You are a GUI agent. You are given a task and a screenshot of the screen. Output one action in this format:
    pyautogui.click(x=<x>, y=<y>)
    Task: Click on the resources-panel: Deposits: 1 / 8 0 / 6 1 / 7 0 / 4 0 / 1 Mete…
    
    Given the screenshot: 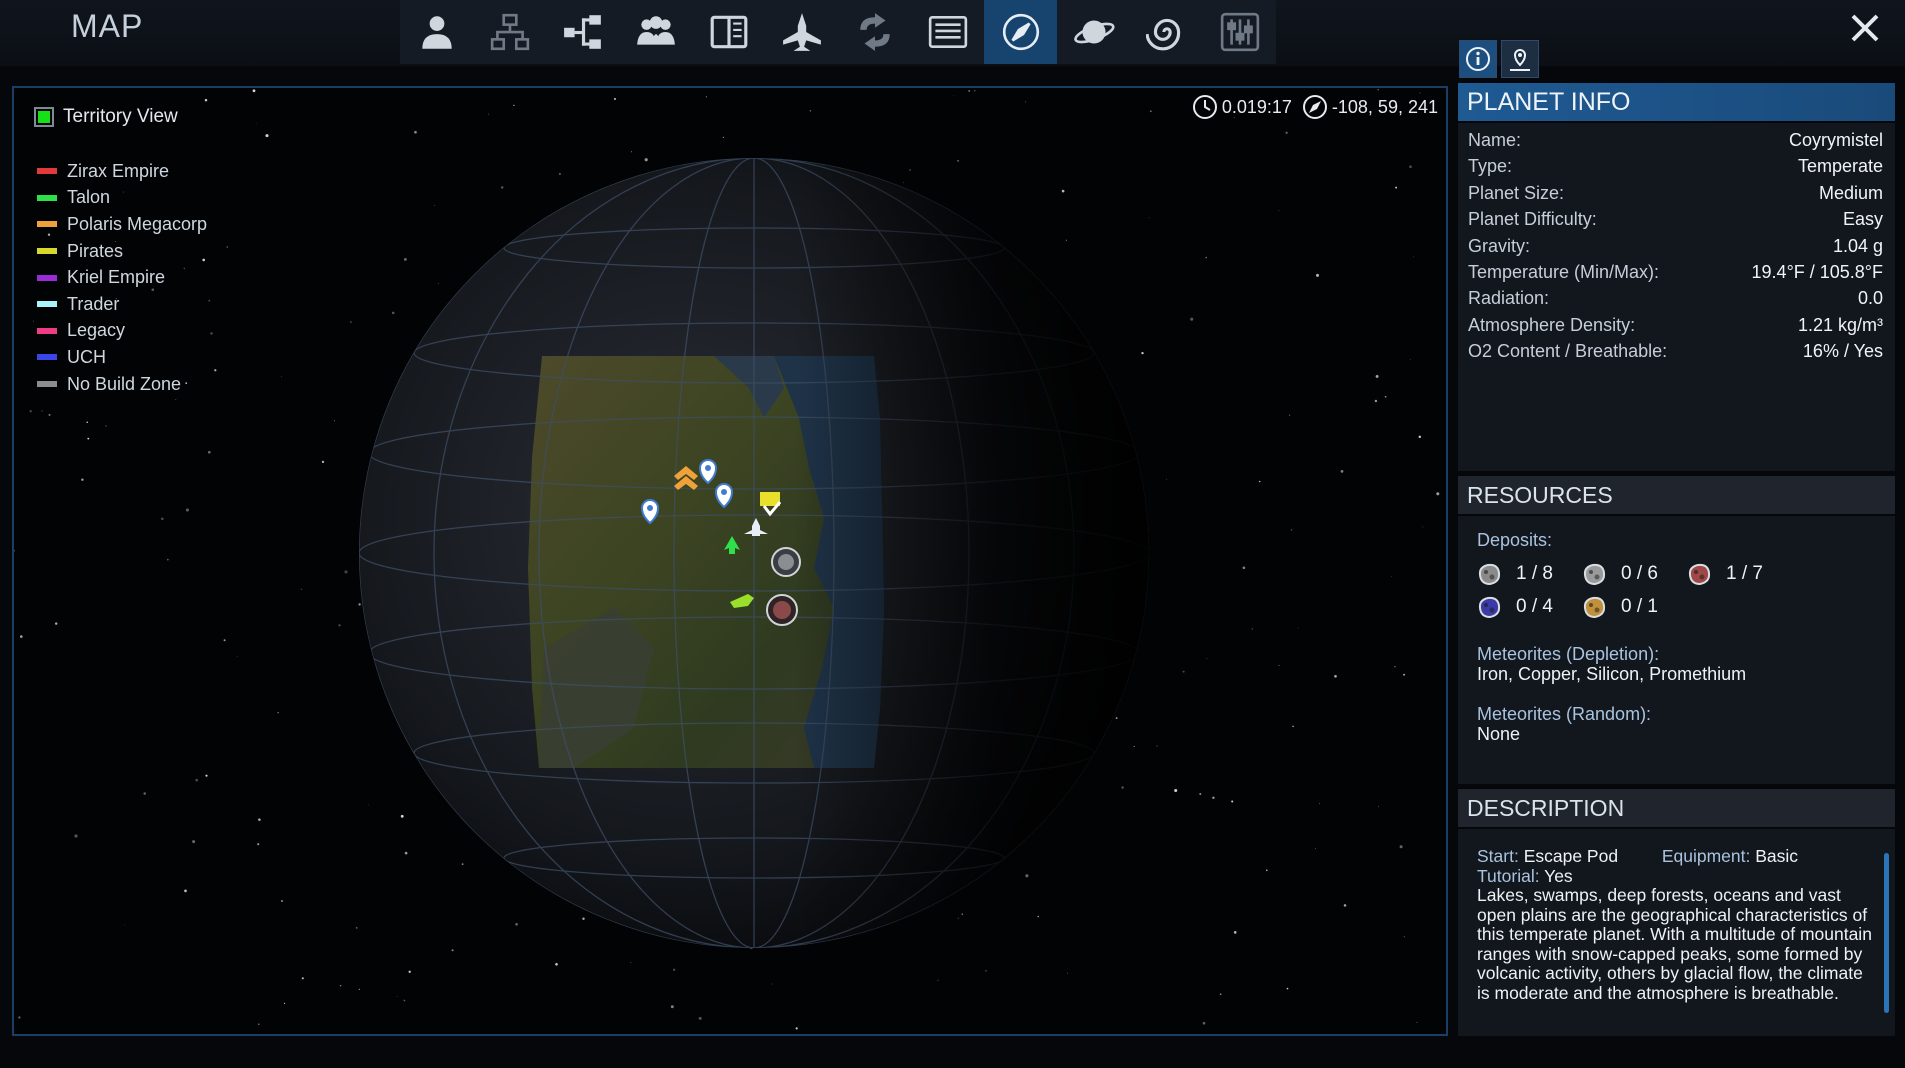 What is the action you would take?
    pyautogui.click(x=1676, y=650)
    